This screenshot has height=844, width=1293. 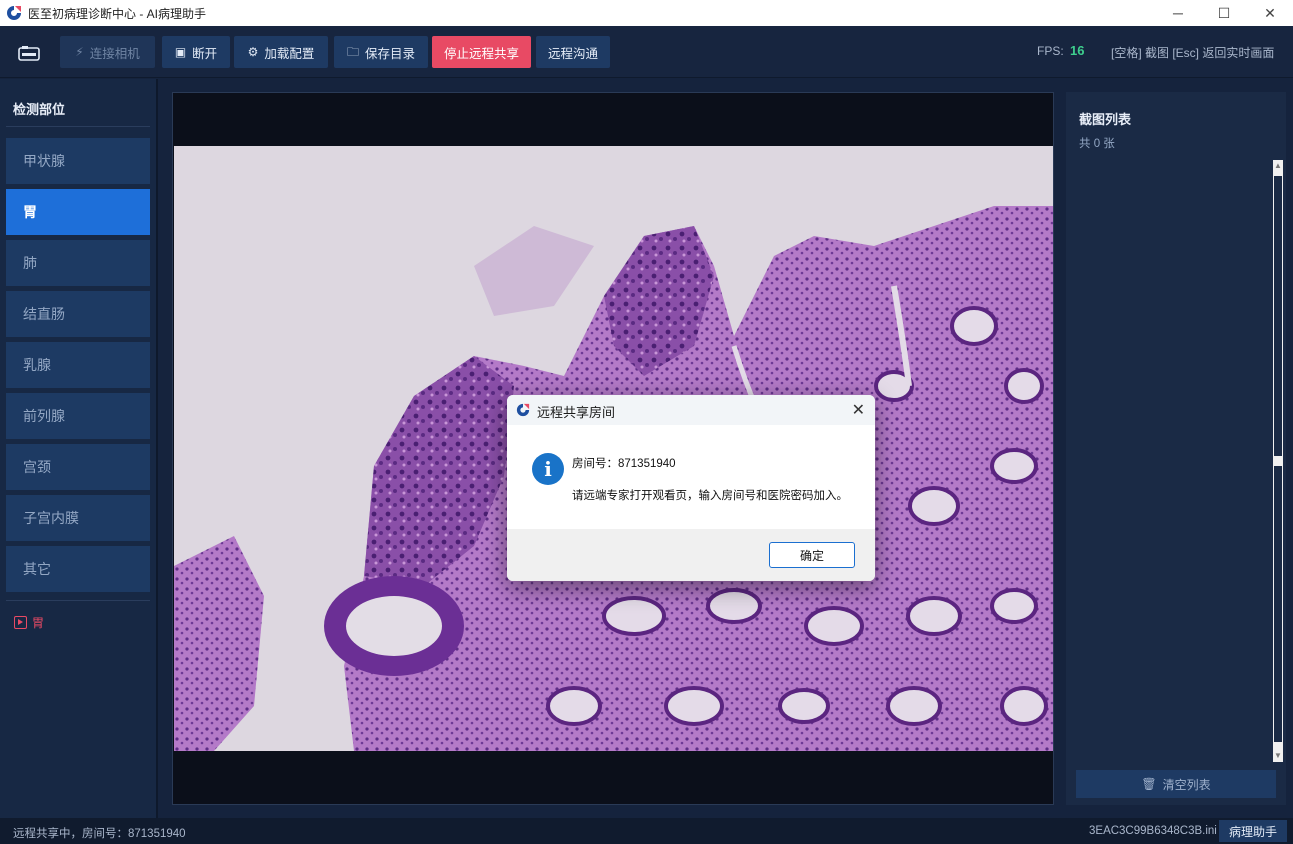 What do you see at coordinates (289, 53) in the screenshot?
I see `load-config-label: 加载配置` at bounding box center [289, 53].